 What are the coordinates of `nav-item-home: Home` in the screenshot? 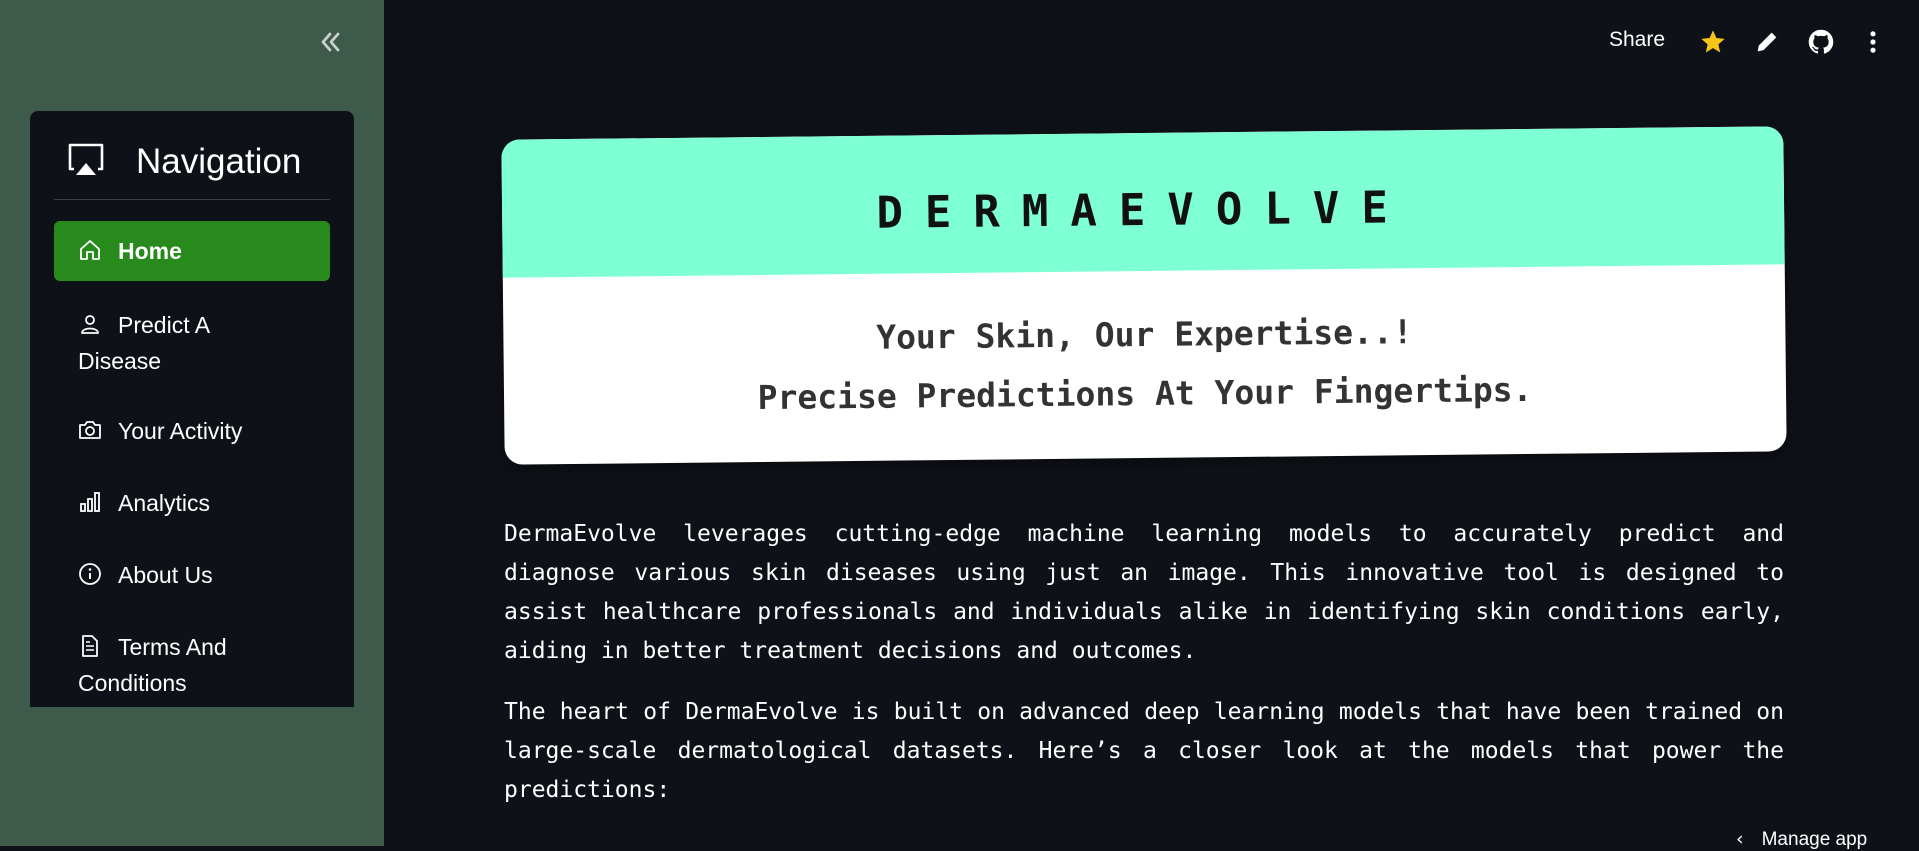 It's located at (192, 251).